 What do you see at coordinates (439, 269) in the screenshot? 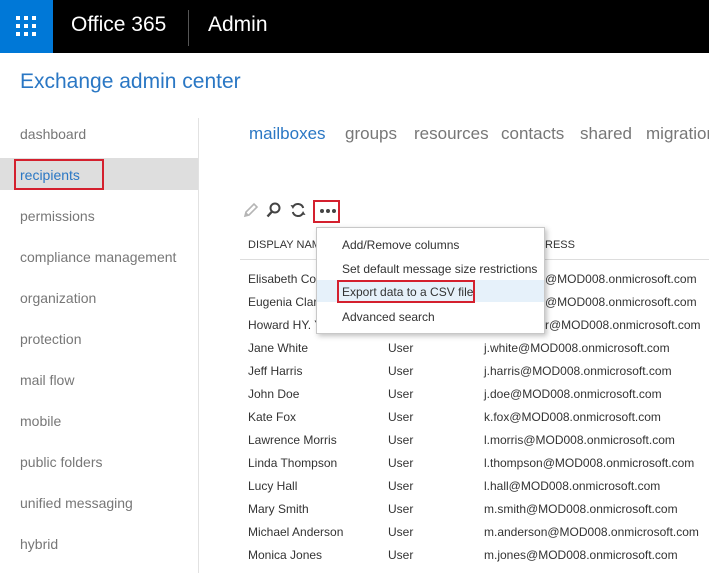
I see `menu-item-set-default-message-size: Set default message size restrictions` at bounding box center [439, 269].